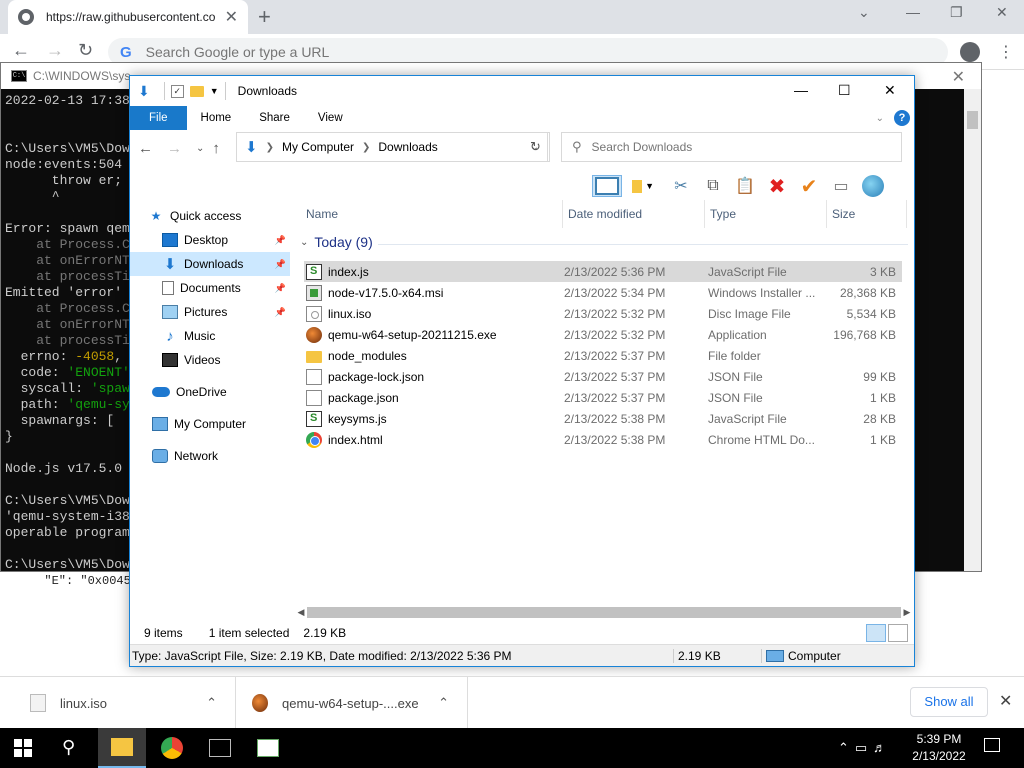 This screenshot has height=768, width=1024. Describe the element at coordinates (200, 148) in the screenshot. I see `recent-locations-icon: ⌄` at that location.